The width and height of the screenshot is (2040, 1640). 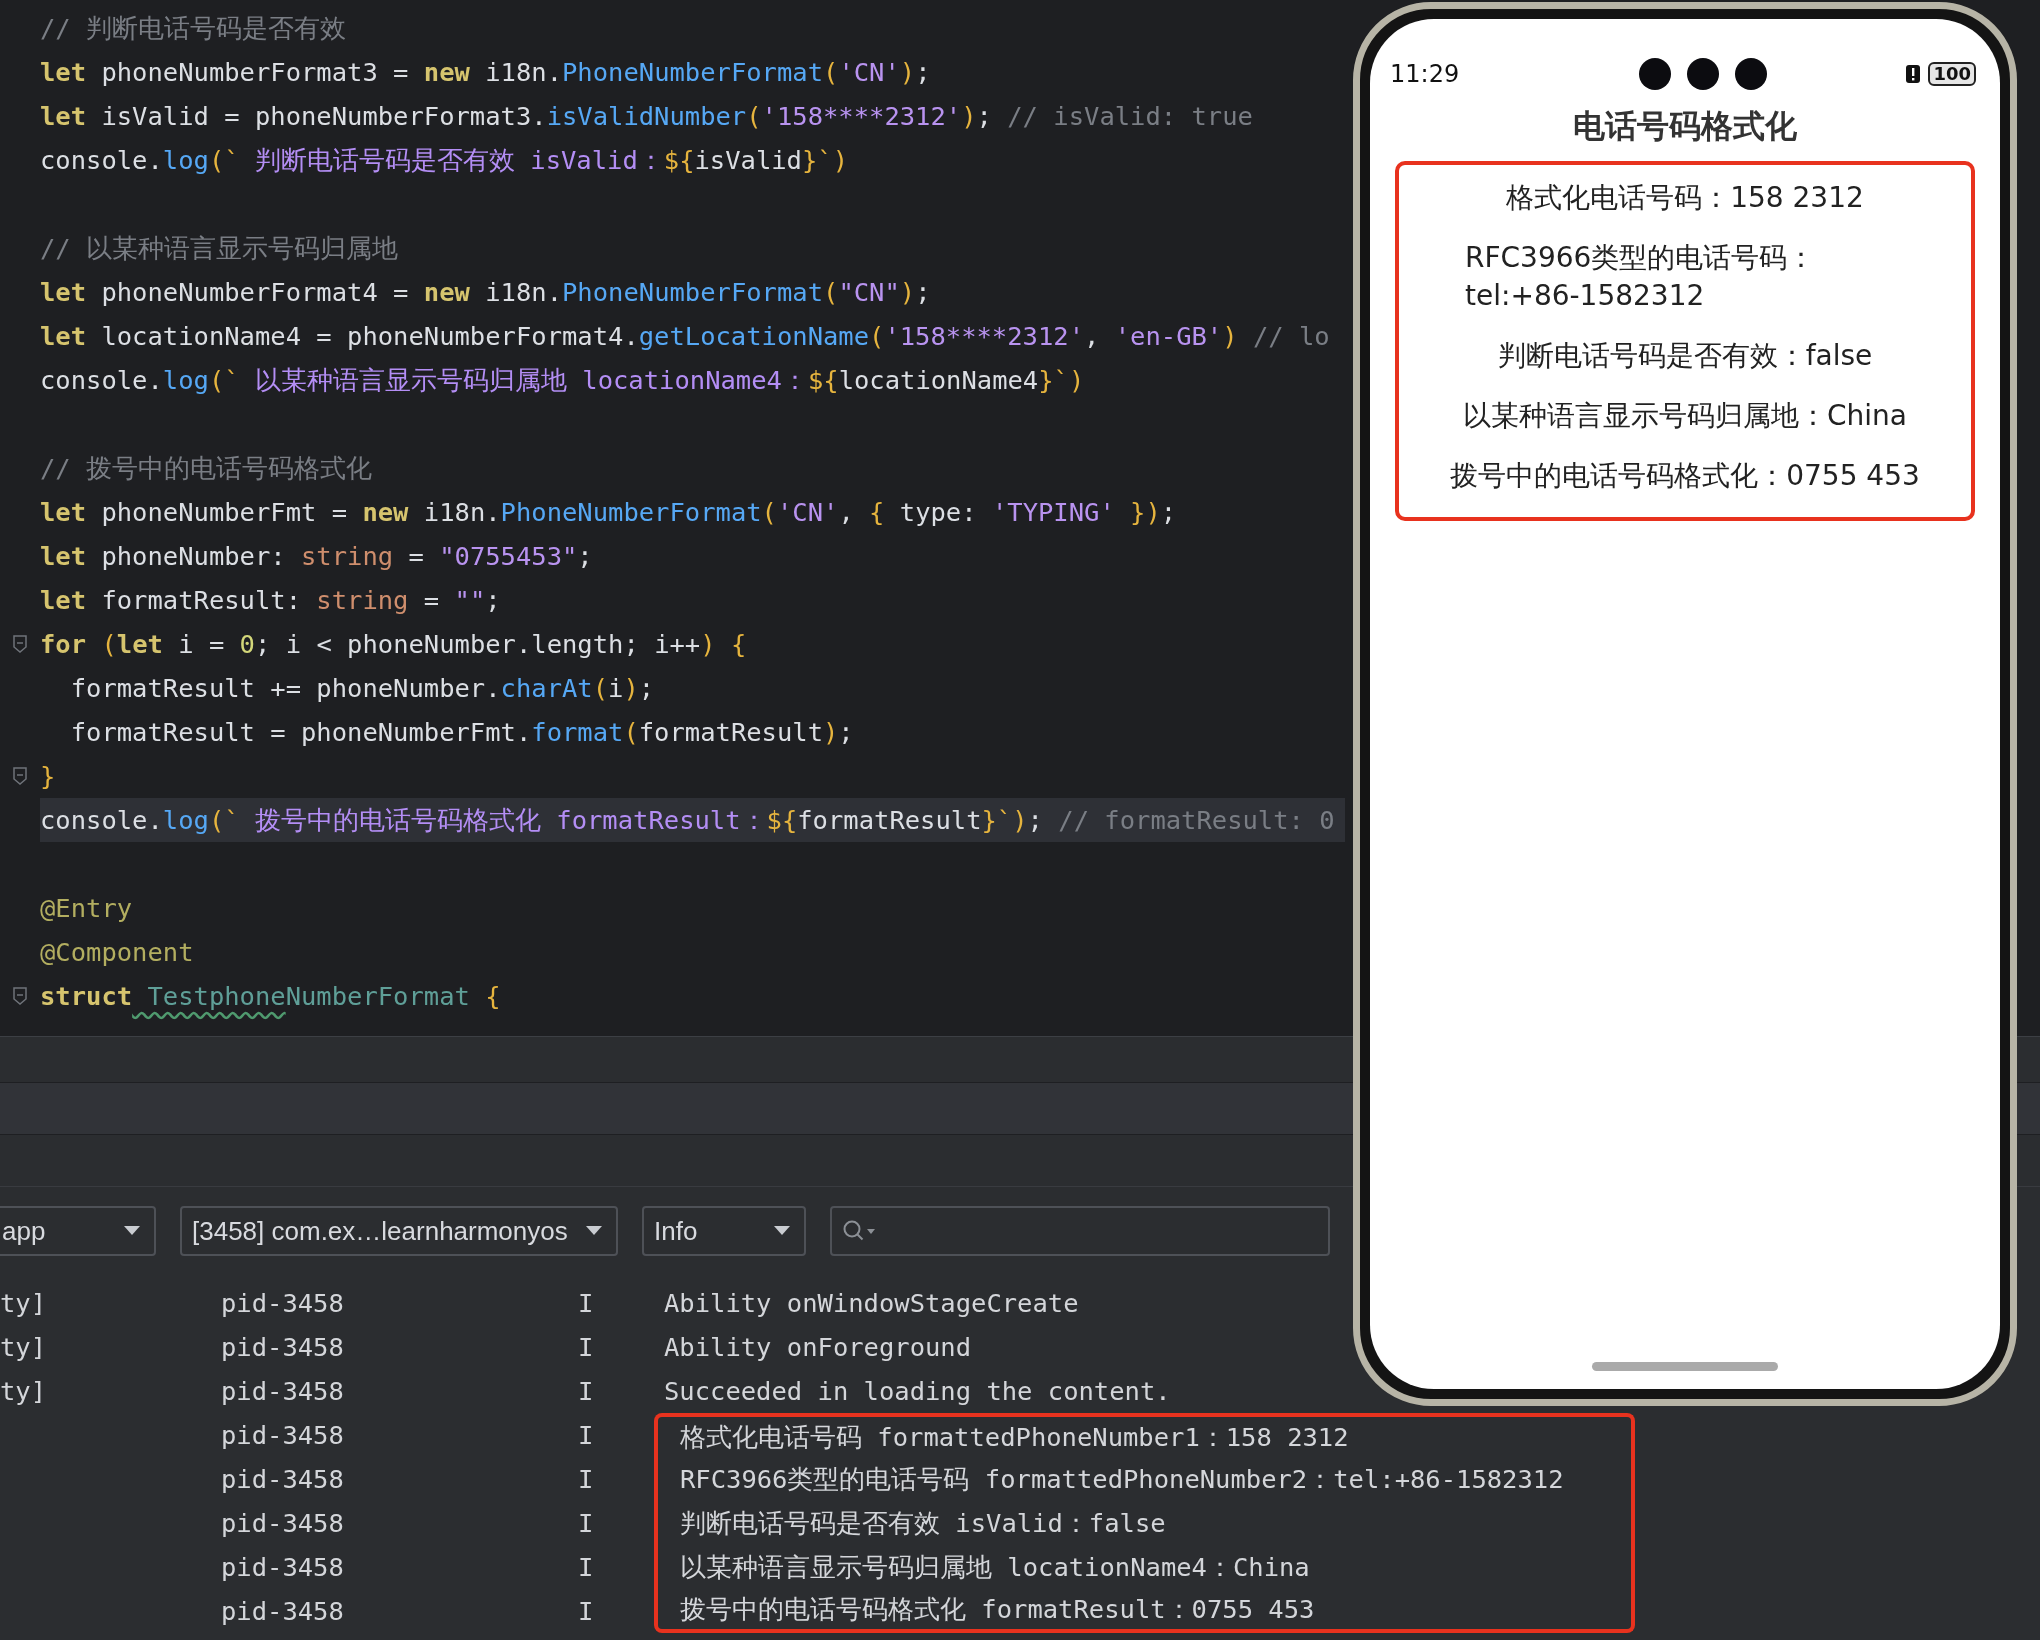 What do you see at coordinates (1913, 74) in the screenshot?
I see `alert-icon` at bounding box center [1913, 74].